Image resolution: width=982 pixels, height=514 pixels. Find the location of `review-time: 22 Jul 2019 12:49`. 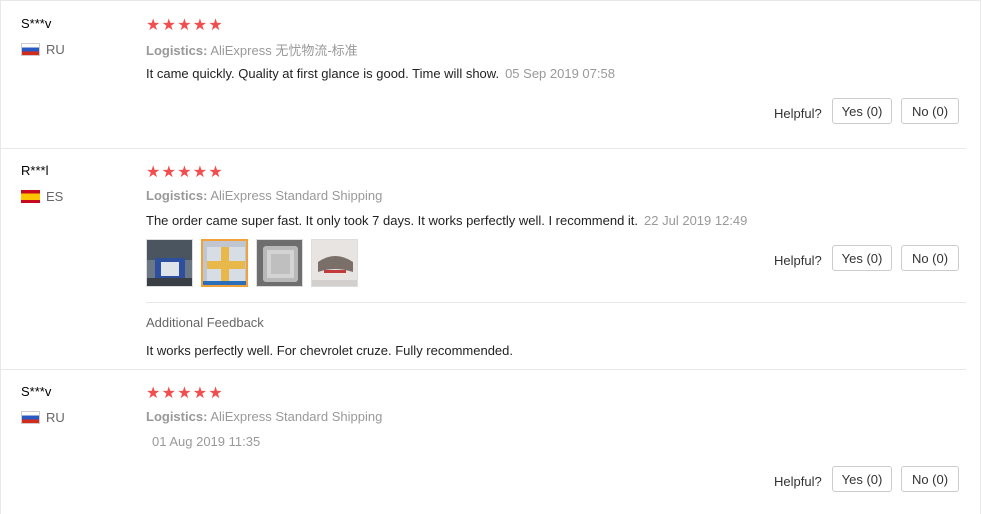

review-time: 22 Jul 2019 12:49 is located at coordinates (696, 220).